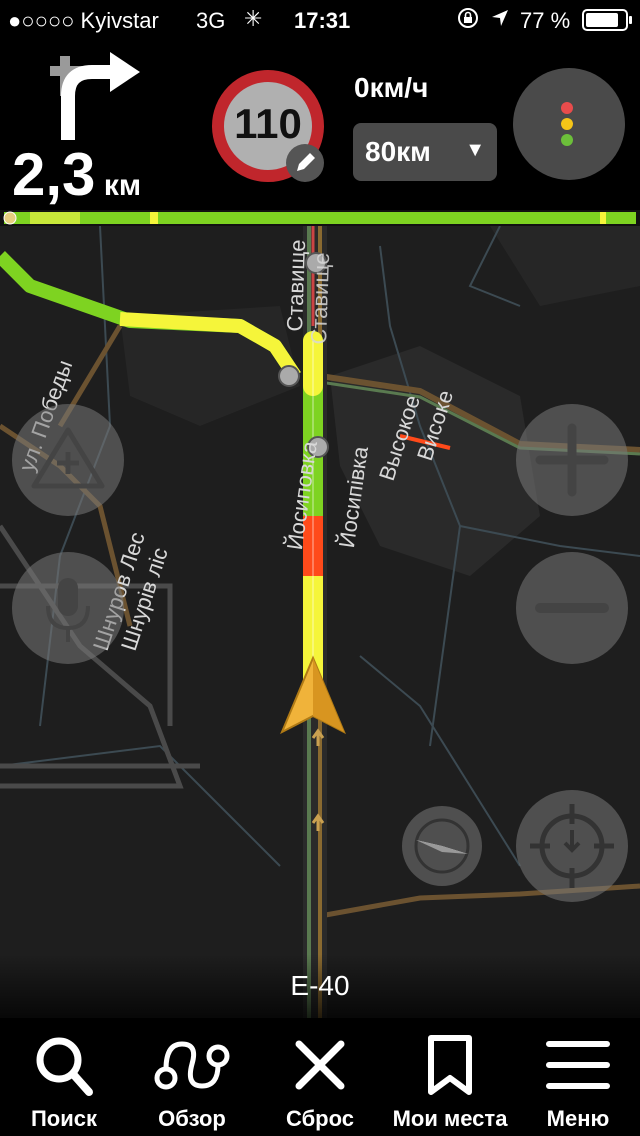 This screenshot has width=640, height=1136. I want to click on road-name-bar: E-40, so click(320, 986).